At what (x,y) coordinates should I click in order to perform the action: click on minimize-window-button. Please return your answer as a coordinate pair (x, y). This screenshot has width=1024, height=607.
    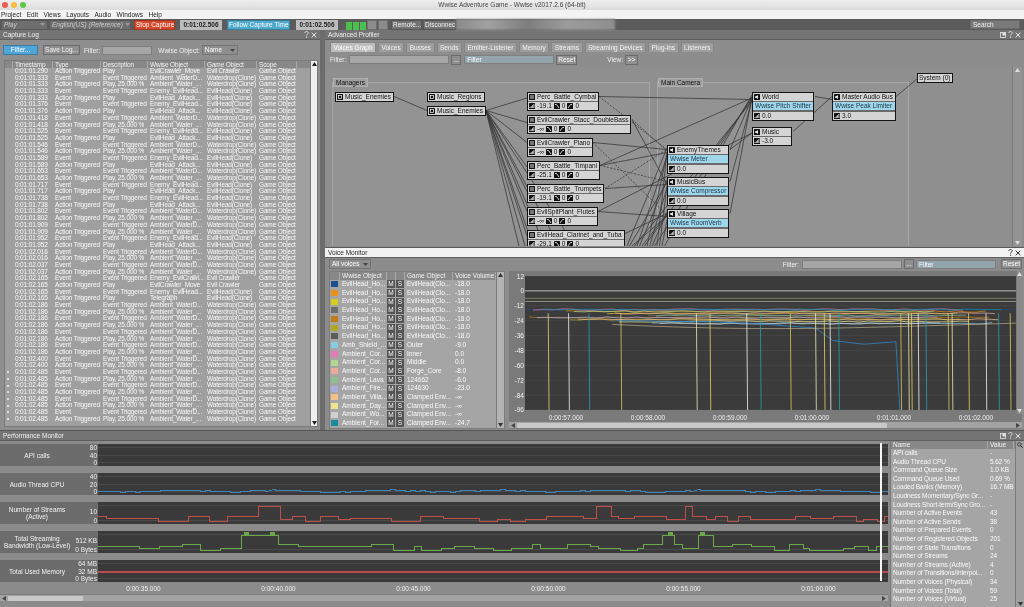
    Looking at the image, I should click on (14, 5).